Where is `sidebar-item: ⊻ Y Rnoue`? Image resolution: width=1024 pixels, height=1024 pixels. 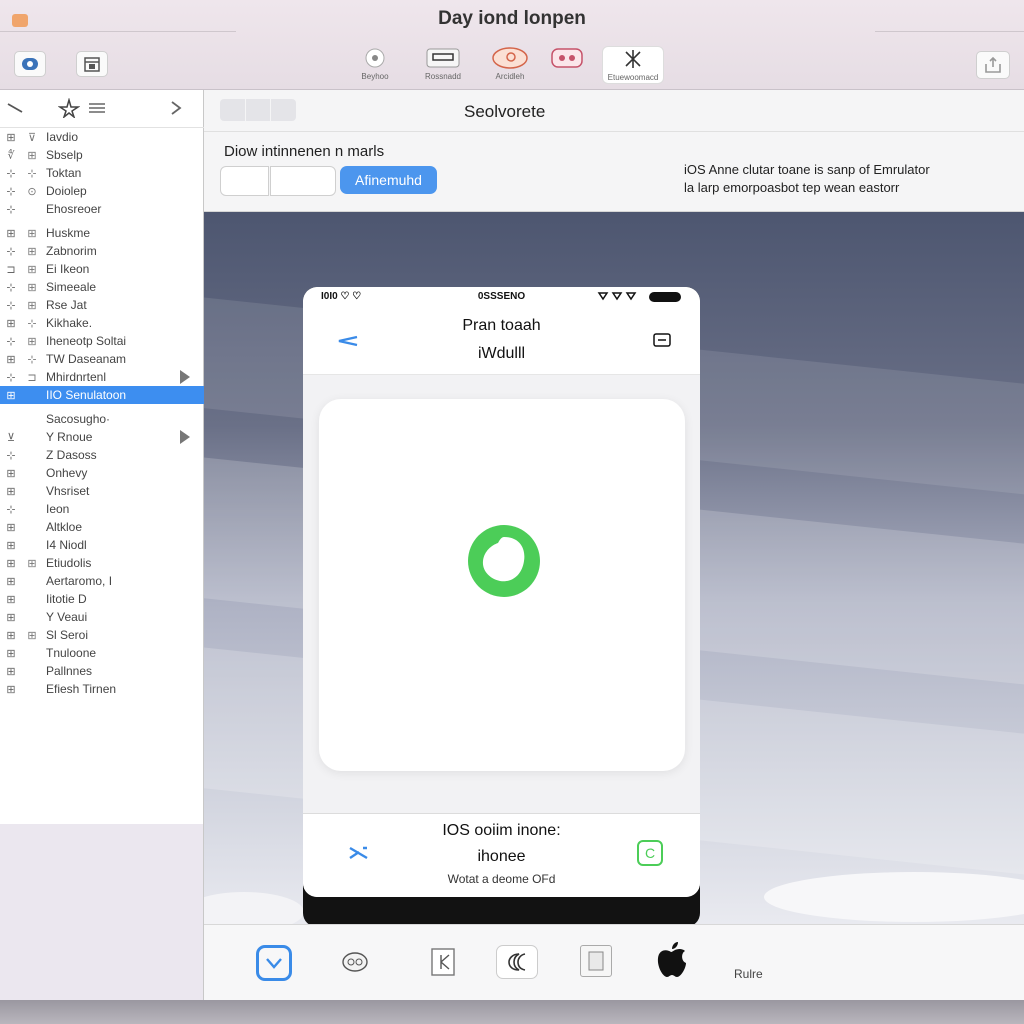 sidebar-item: ⊻ Y Rnoue is located at coordinates (102, 437).